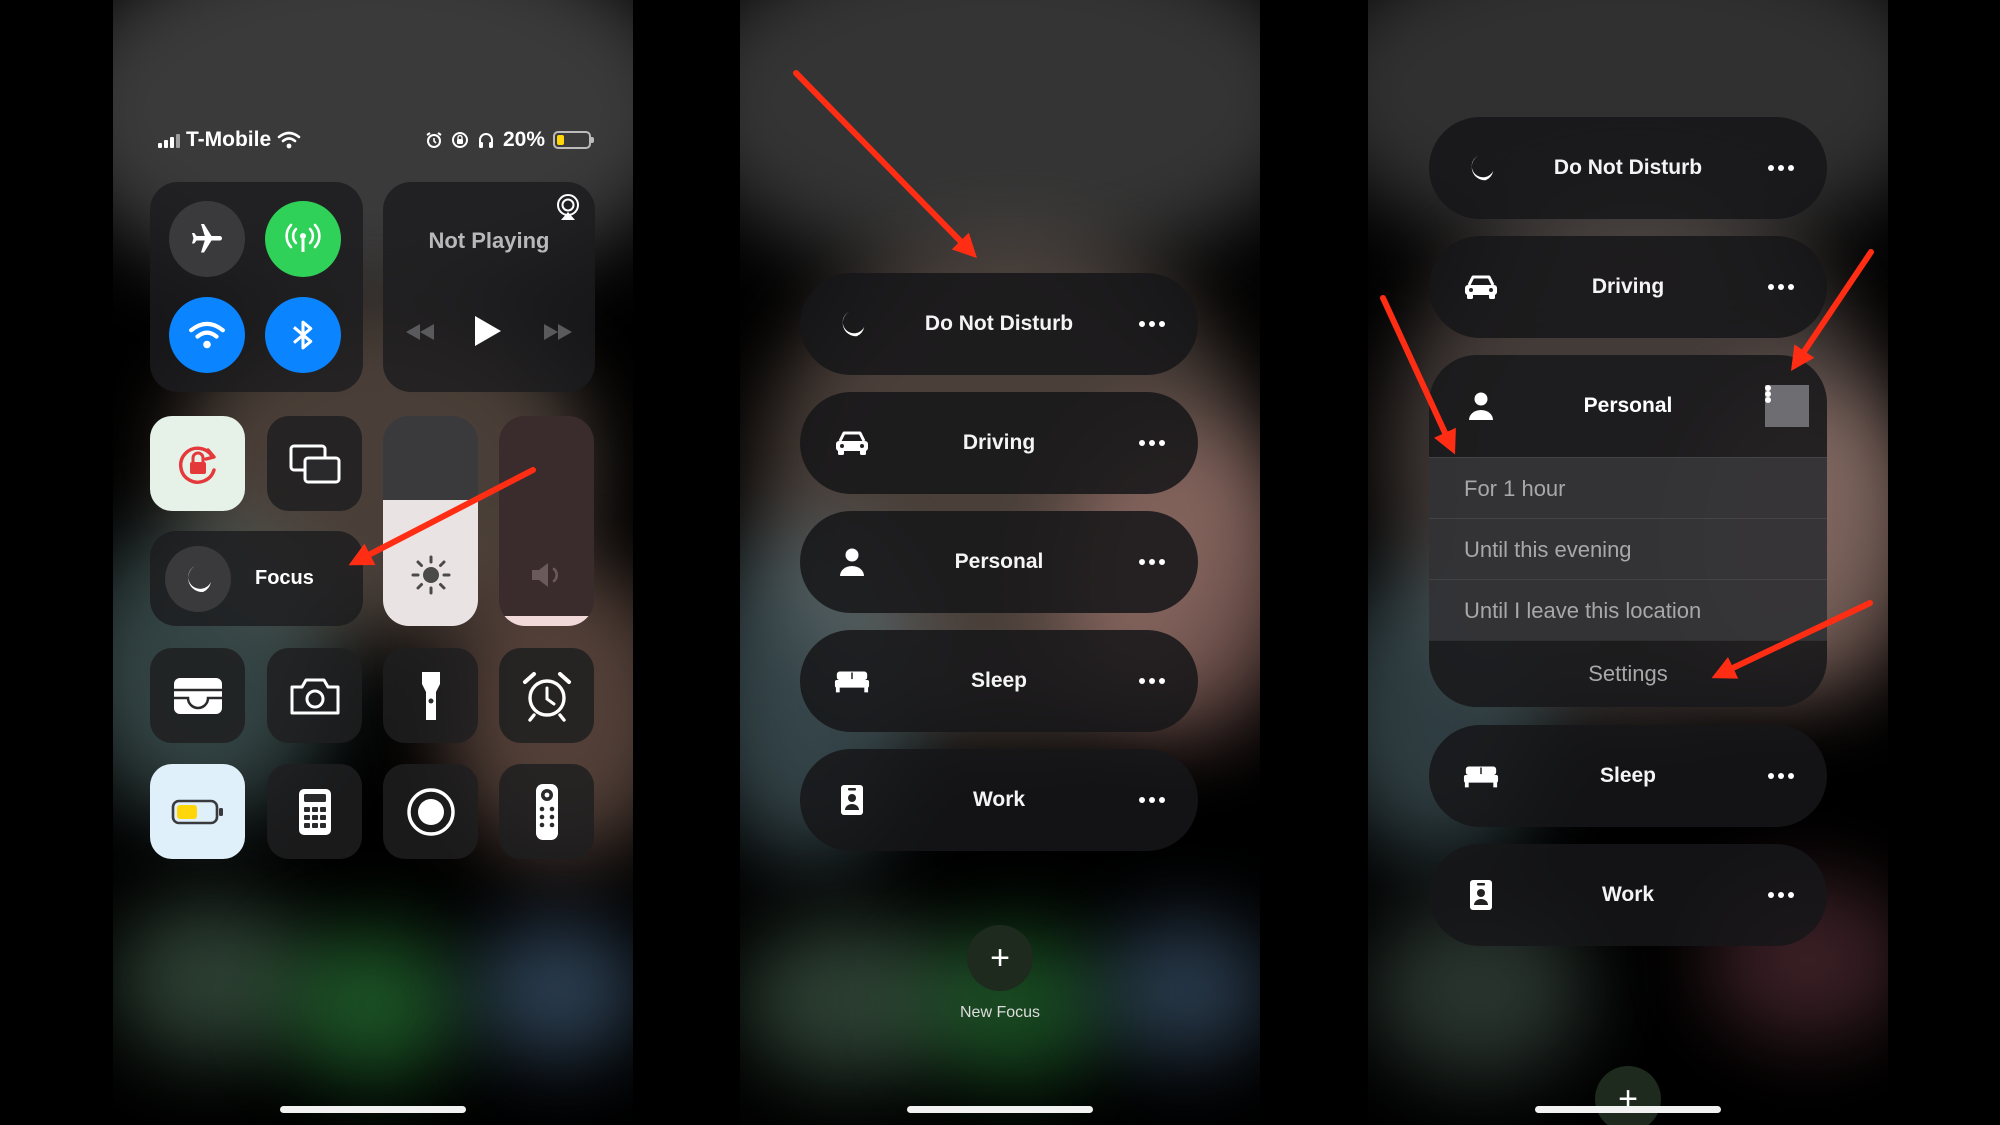 This screenshot has width=2000, height=1125. What do you see at coordinates (289, 140) in the screenshot?
I see `wifi-status-icon` at bounding box center [289, 140].